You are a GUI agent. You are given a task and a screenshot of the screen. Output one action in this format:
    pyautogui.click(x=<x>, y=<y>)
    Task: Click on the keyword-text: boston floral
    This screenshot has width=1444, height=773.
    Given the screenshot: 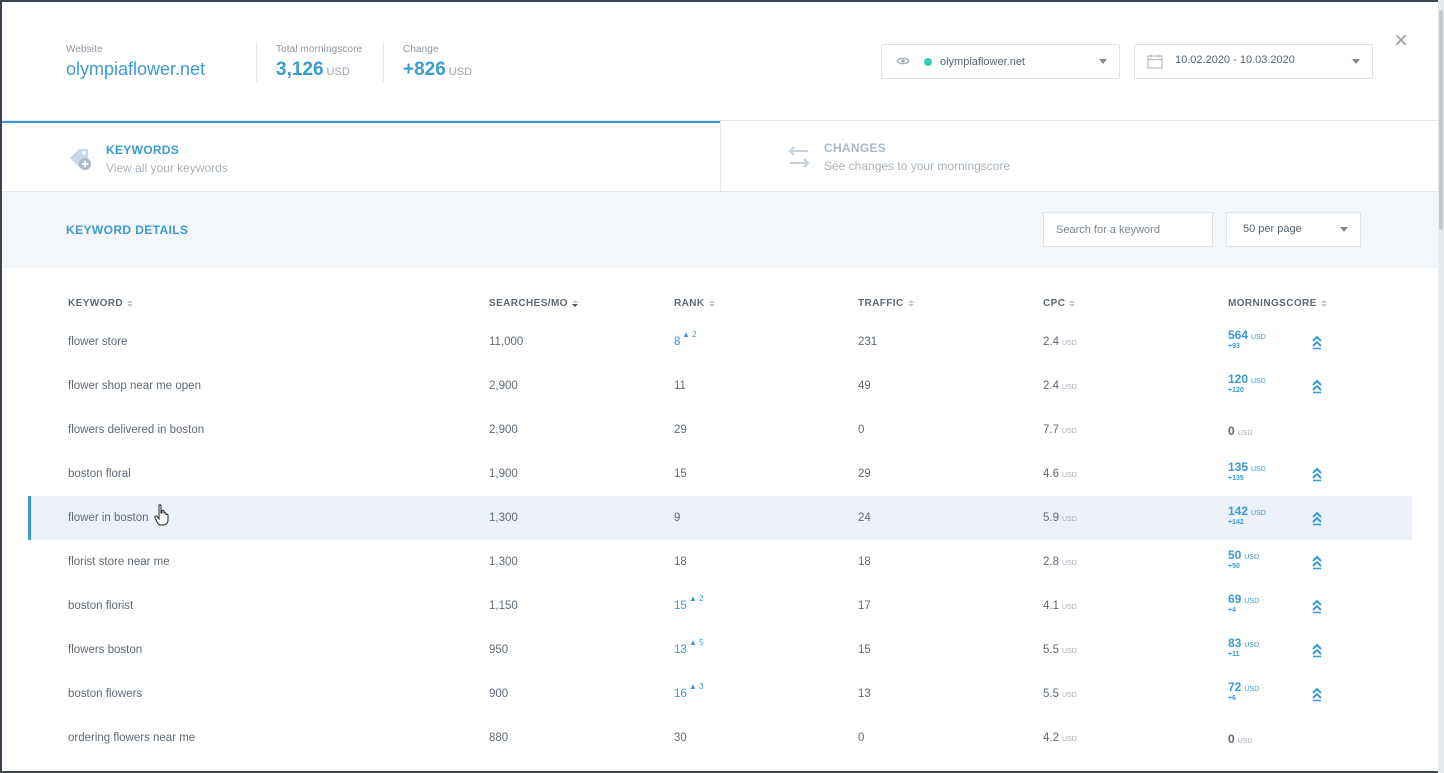 What is the action you would take?
    pyautogui.click(x=99, y=474)
    